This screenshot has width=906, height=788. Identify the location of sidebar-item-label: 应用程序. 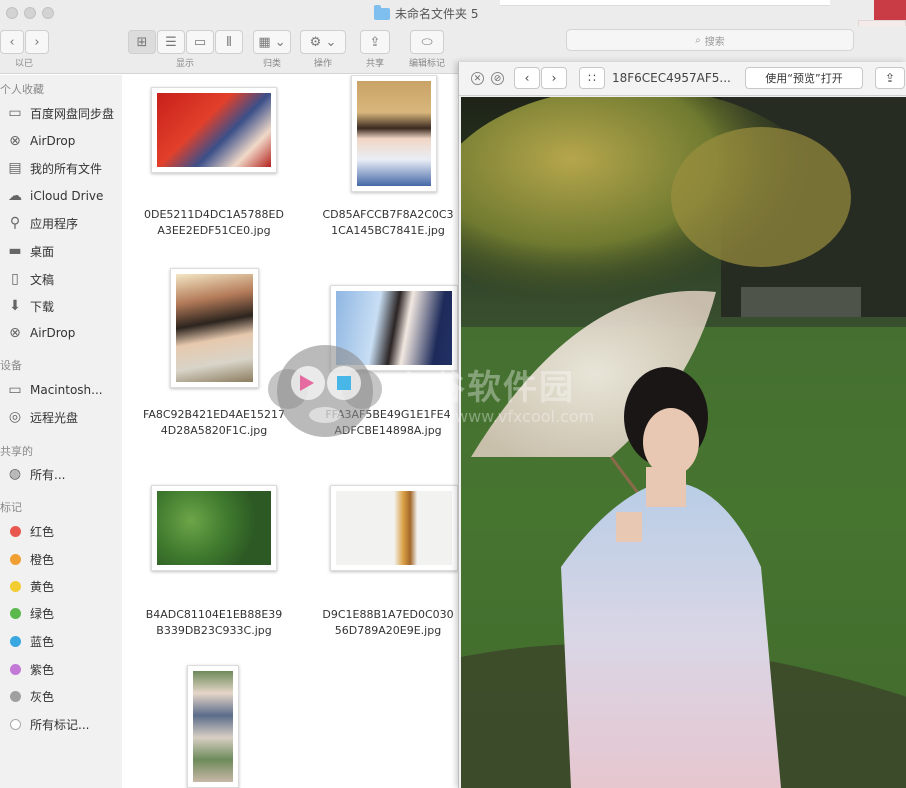
(54, 223).